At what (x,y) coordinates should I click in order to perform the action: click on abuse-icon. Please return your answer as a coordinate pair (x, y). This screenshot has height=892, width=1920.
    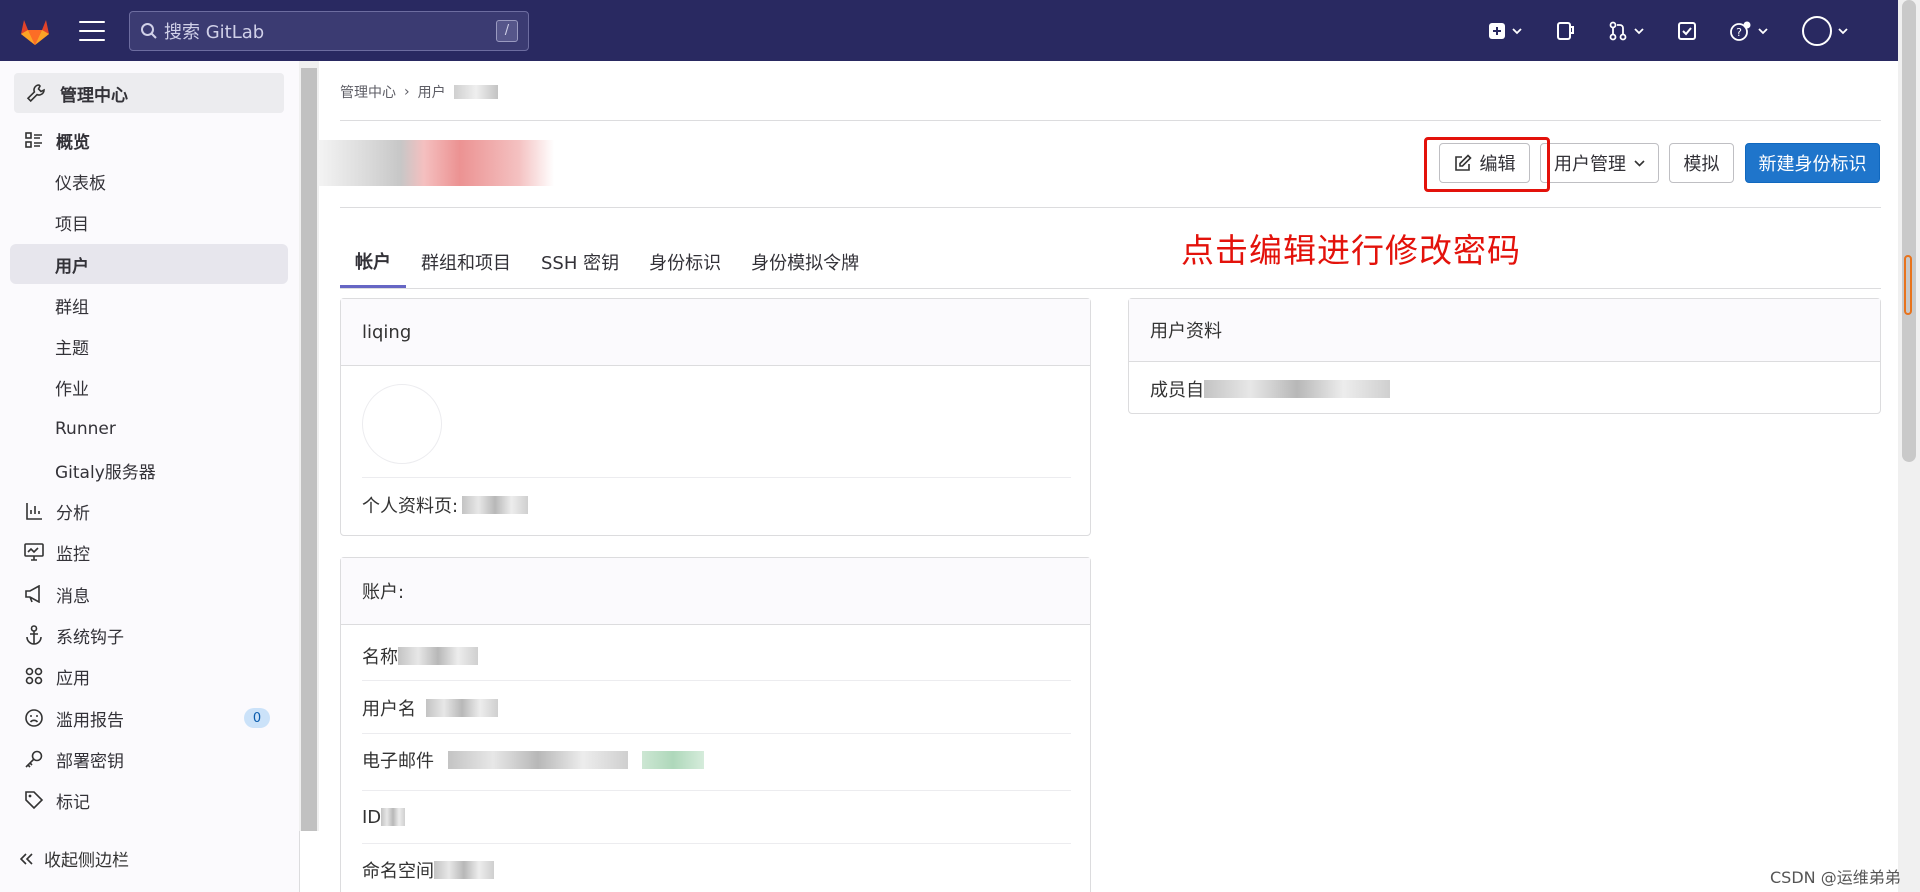
    Looking at the image, I should click on (34, 718).